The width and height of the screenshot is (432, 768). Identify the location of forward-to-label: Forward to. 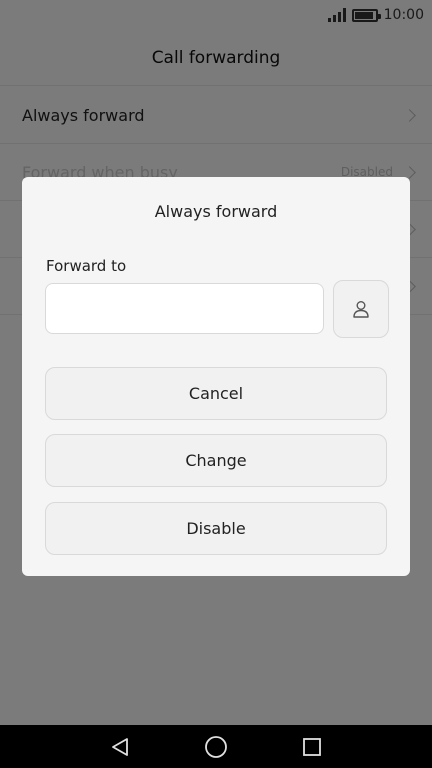
(86, 266).